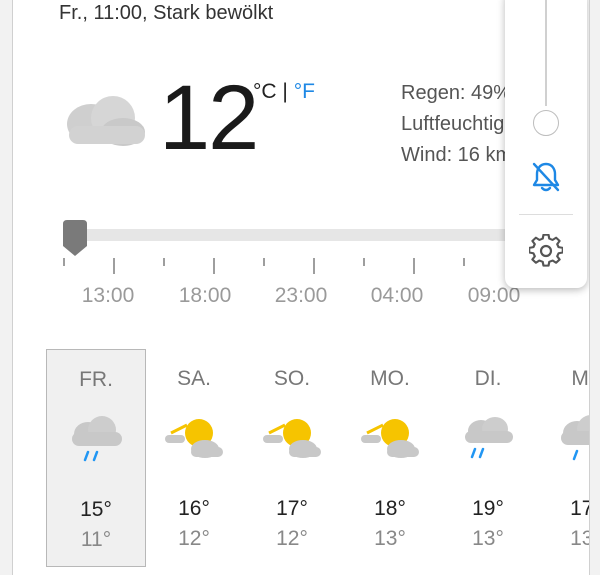  Describe the element at coordinates (96, 539) in the screenshot. I see `day-low: 11°` at that location.